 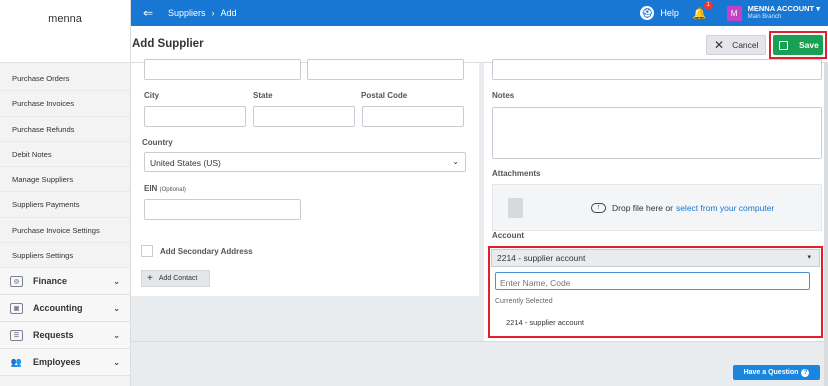 I want to click on secondary-address-label: Add Secondary Address, so click(x=206, y=251).